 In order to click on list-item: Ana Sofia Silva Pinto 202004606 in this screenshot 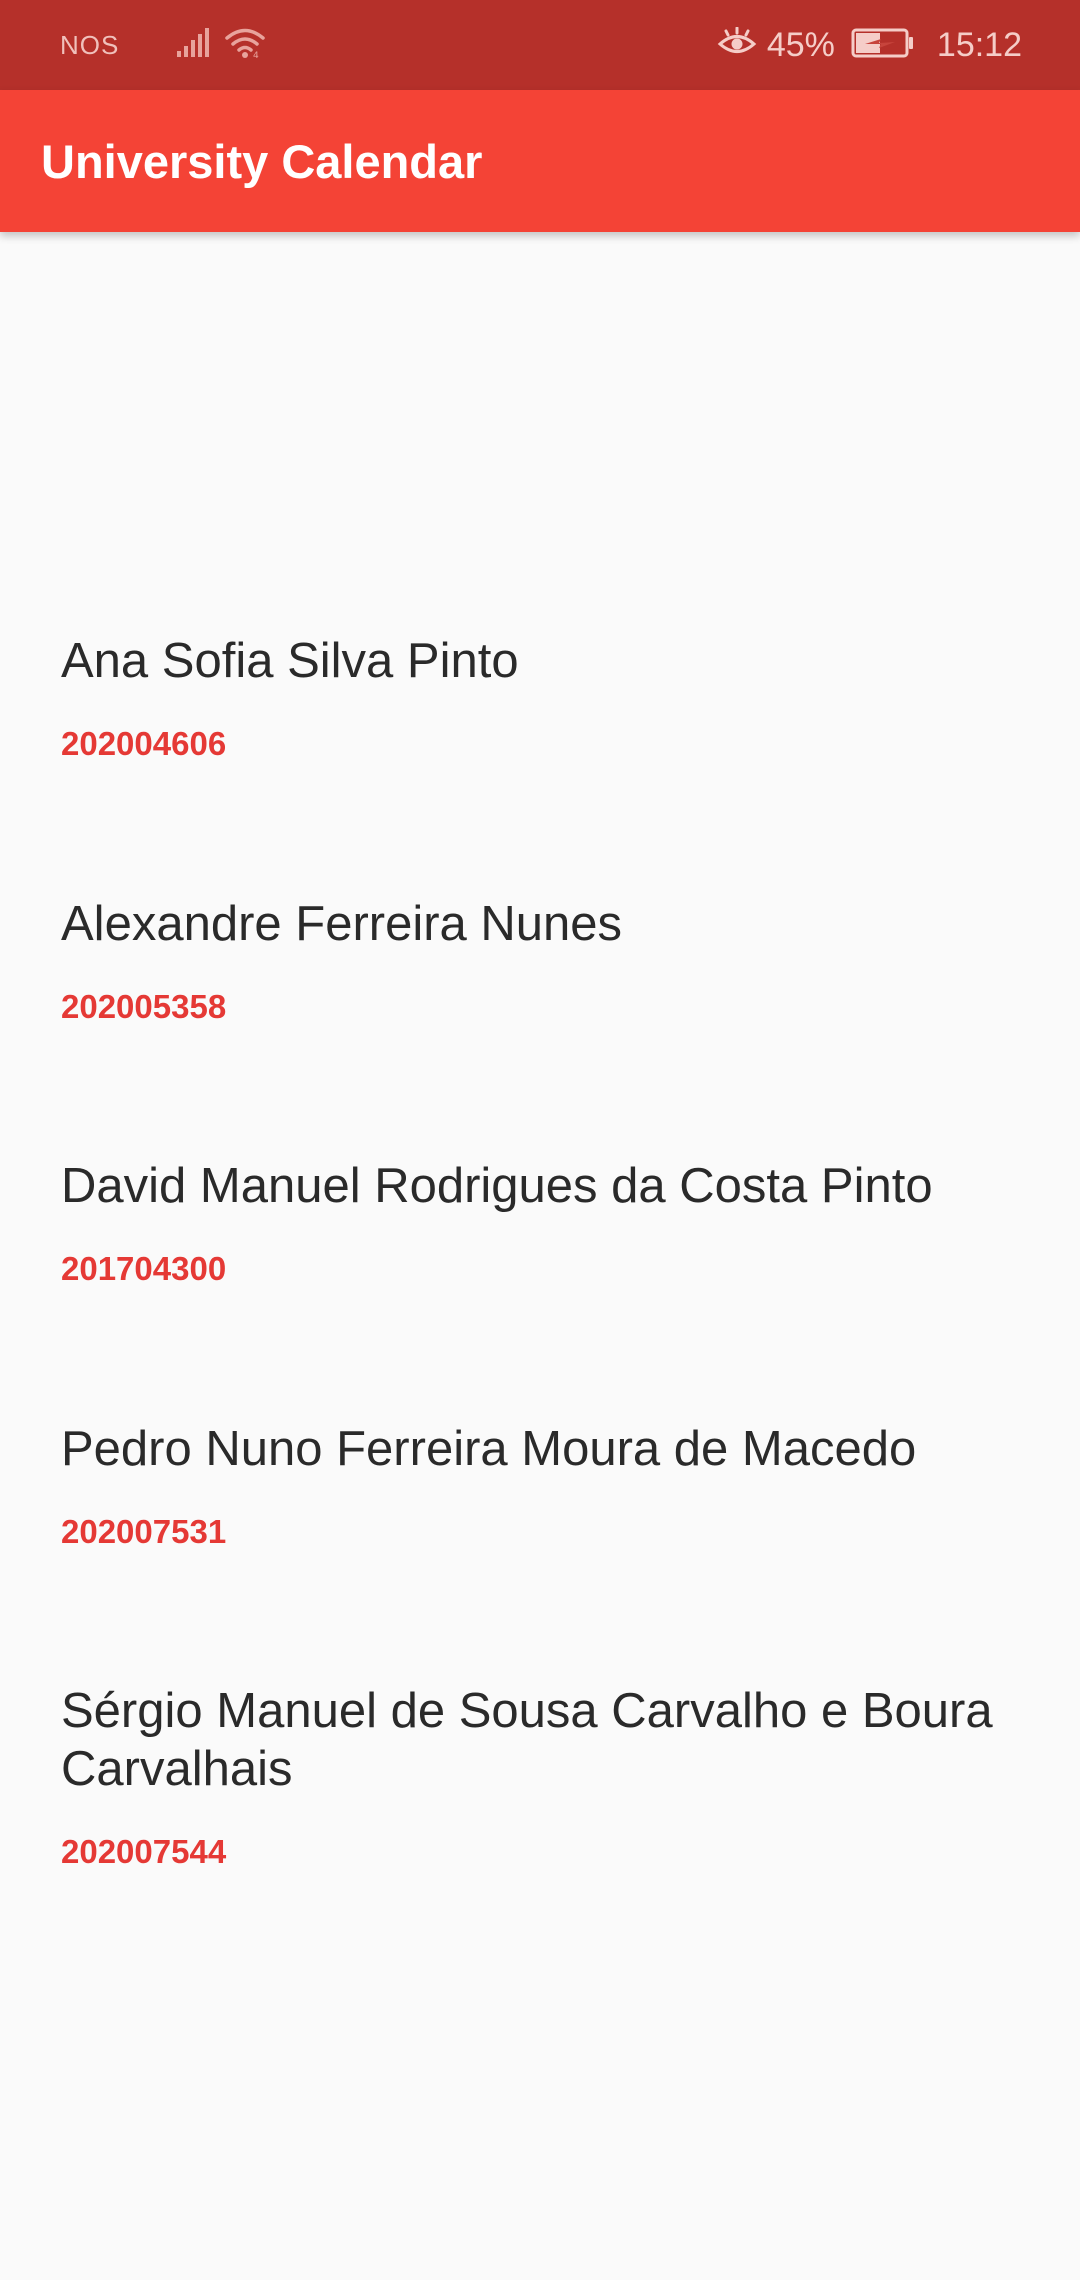, I will do `click(541, 698)`.